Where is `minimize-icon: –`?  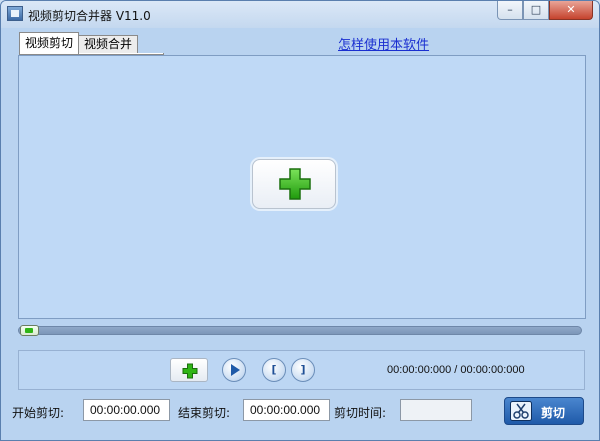
minimize-icon: – is located at coordinates (510, 9).